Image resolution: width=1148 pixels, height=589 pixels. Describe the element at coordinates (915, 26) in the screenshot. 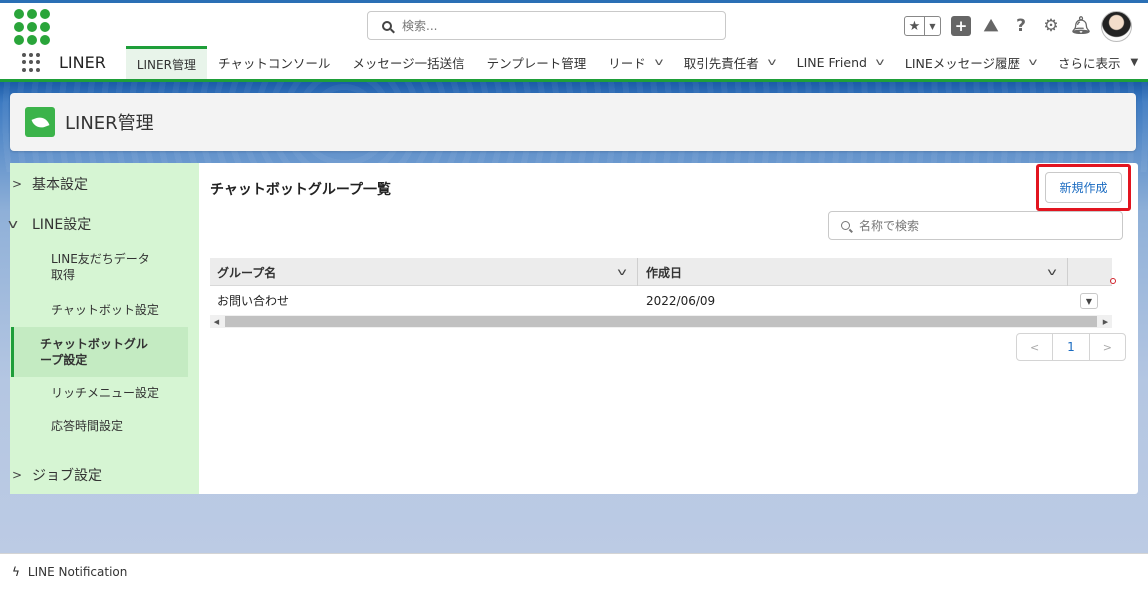

I see `star-icon: ★` at that location.